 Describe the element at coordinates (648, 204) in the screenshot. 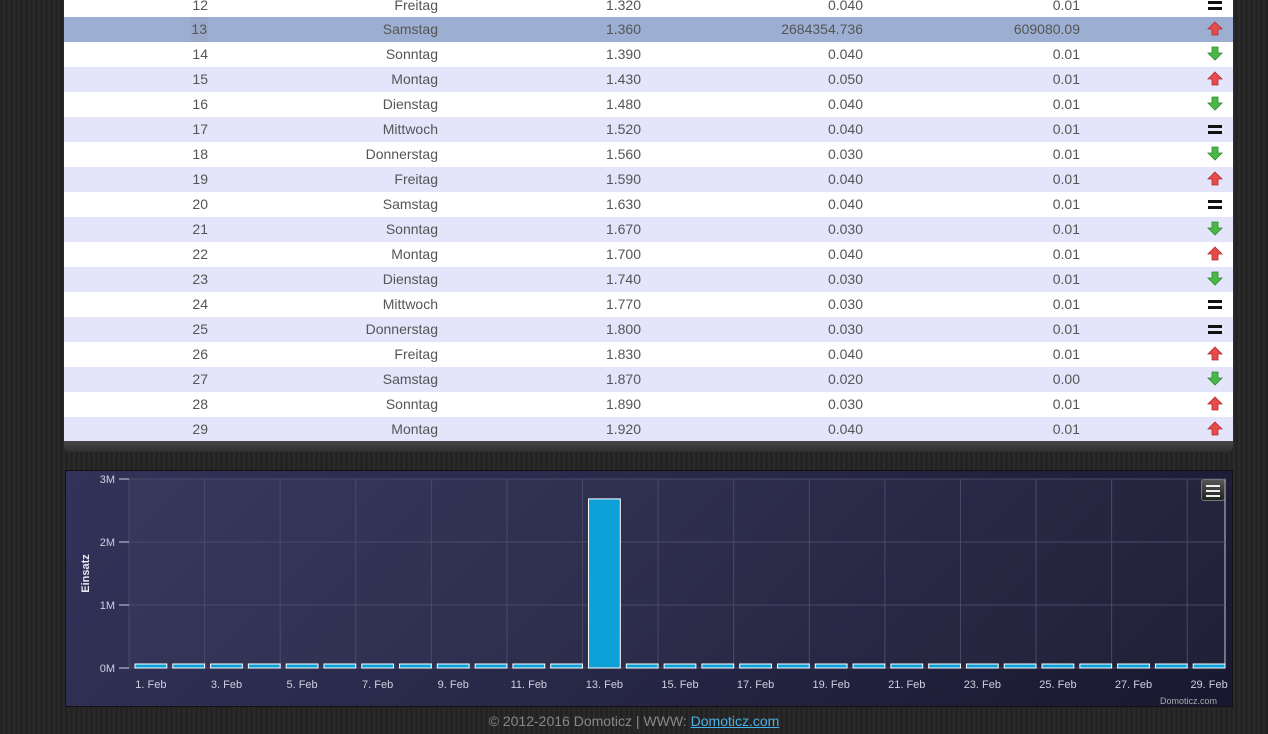

I see `table-row: 20 Samstag 1.630 0.040 0.01` at that location.